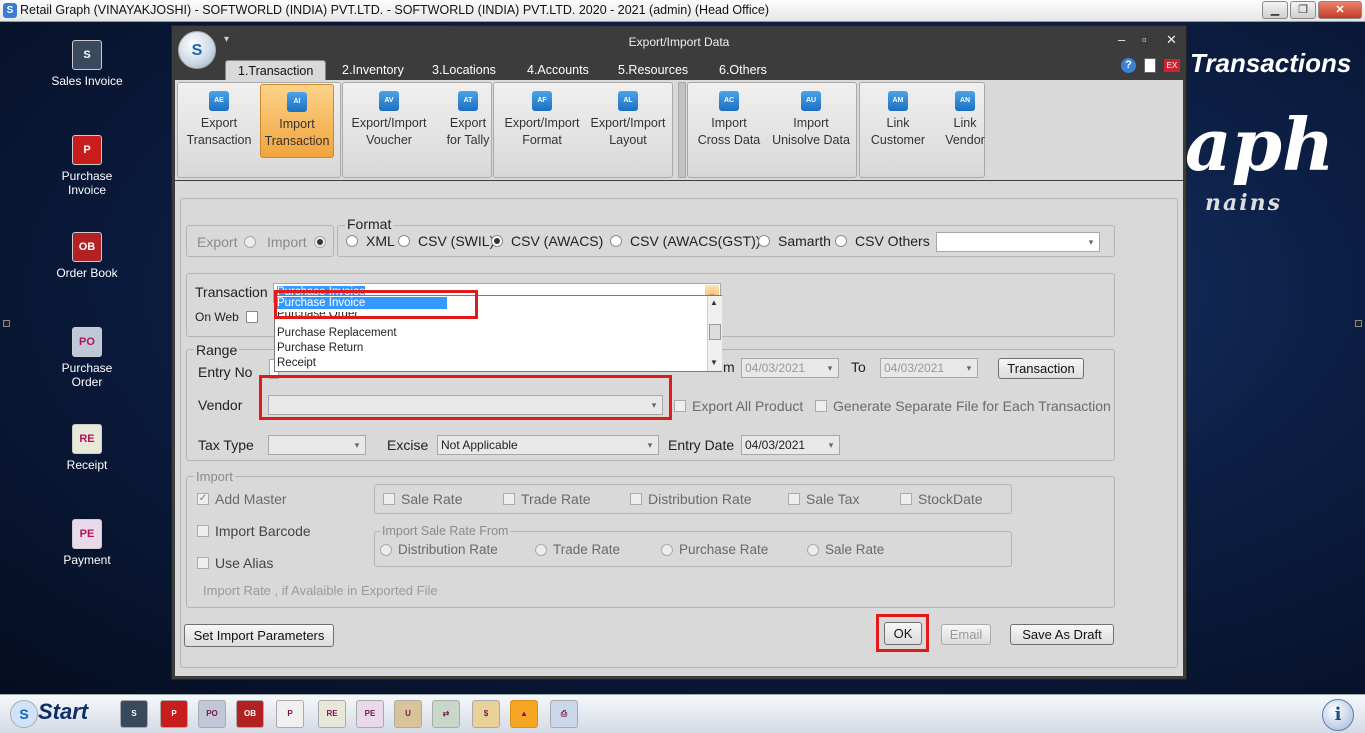  What do you see at coordinates (1275, 10) in the screenshot?
I see `app-minimize-button: ▁` at bounding box center [1275, 10].